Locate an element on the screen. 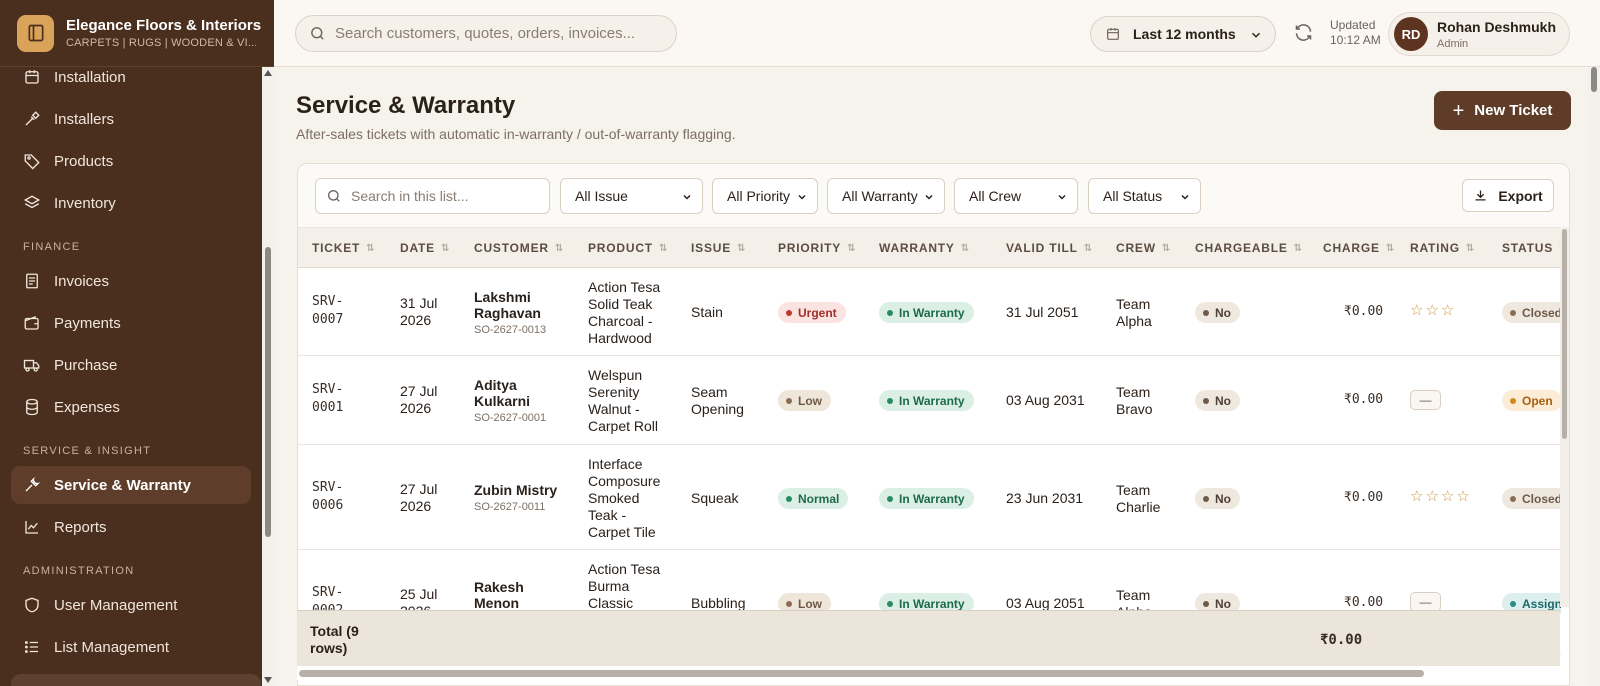 This screenshot has height=686, width=1600. status-badge: Closed is located at coordinates (1531, 498).